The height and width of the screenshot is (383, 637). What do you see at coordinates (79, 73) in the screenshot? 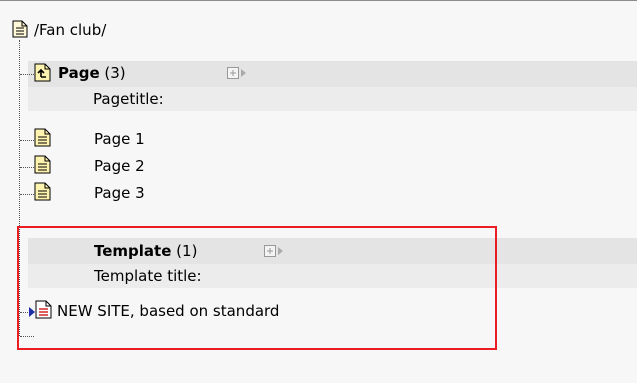
I see `table-name: Page` at bounding box center [79, 73].